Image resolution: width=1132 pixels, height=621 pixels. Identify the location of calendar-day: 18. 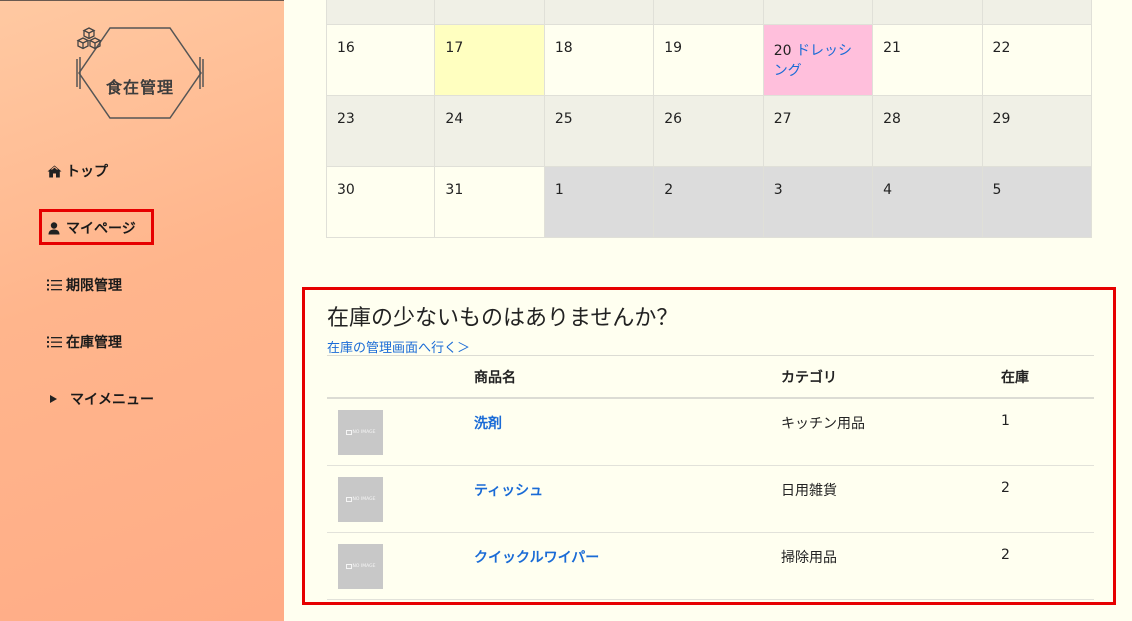
(599, 60).